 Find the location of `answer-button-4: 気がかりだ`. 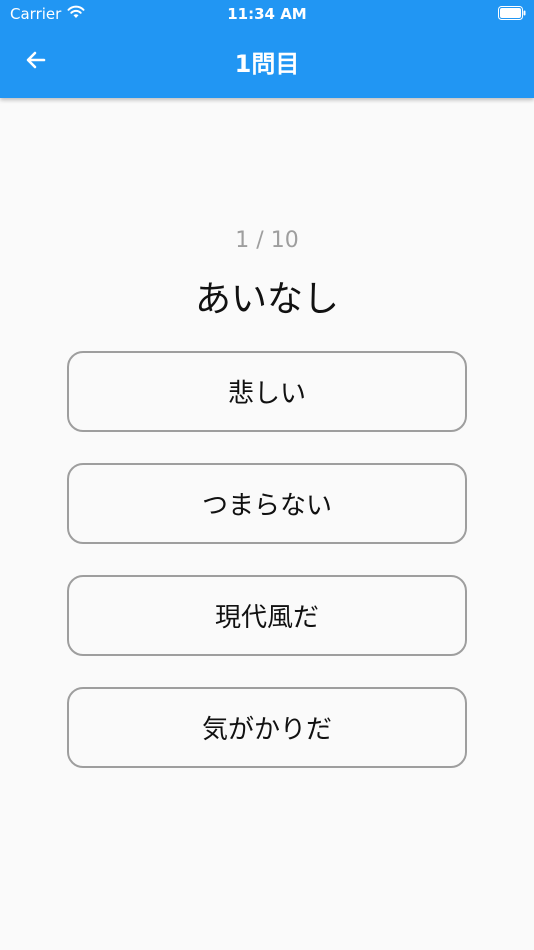

answer-button-4: 気がかりだ is located at coordinates (267, 727).